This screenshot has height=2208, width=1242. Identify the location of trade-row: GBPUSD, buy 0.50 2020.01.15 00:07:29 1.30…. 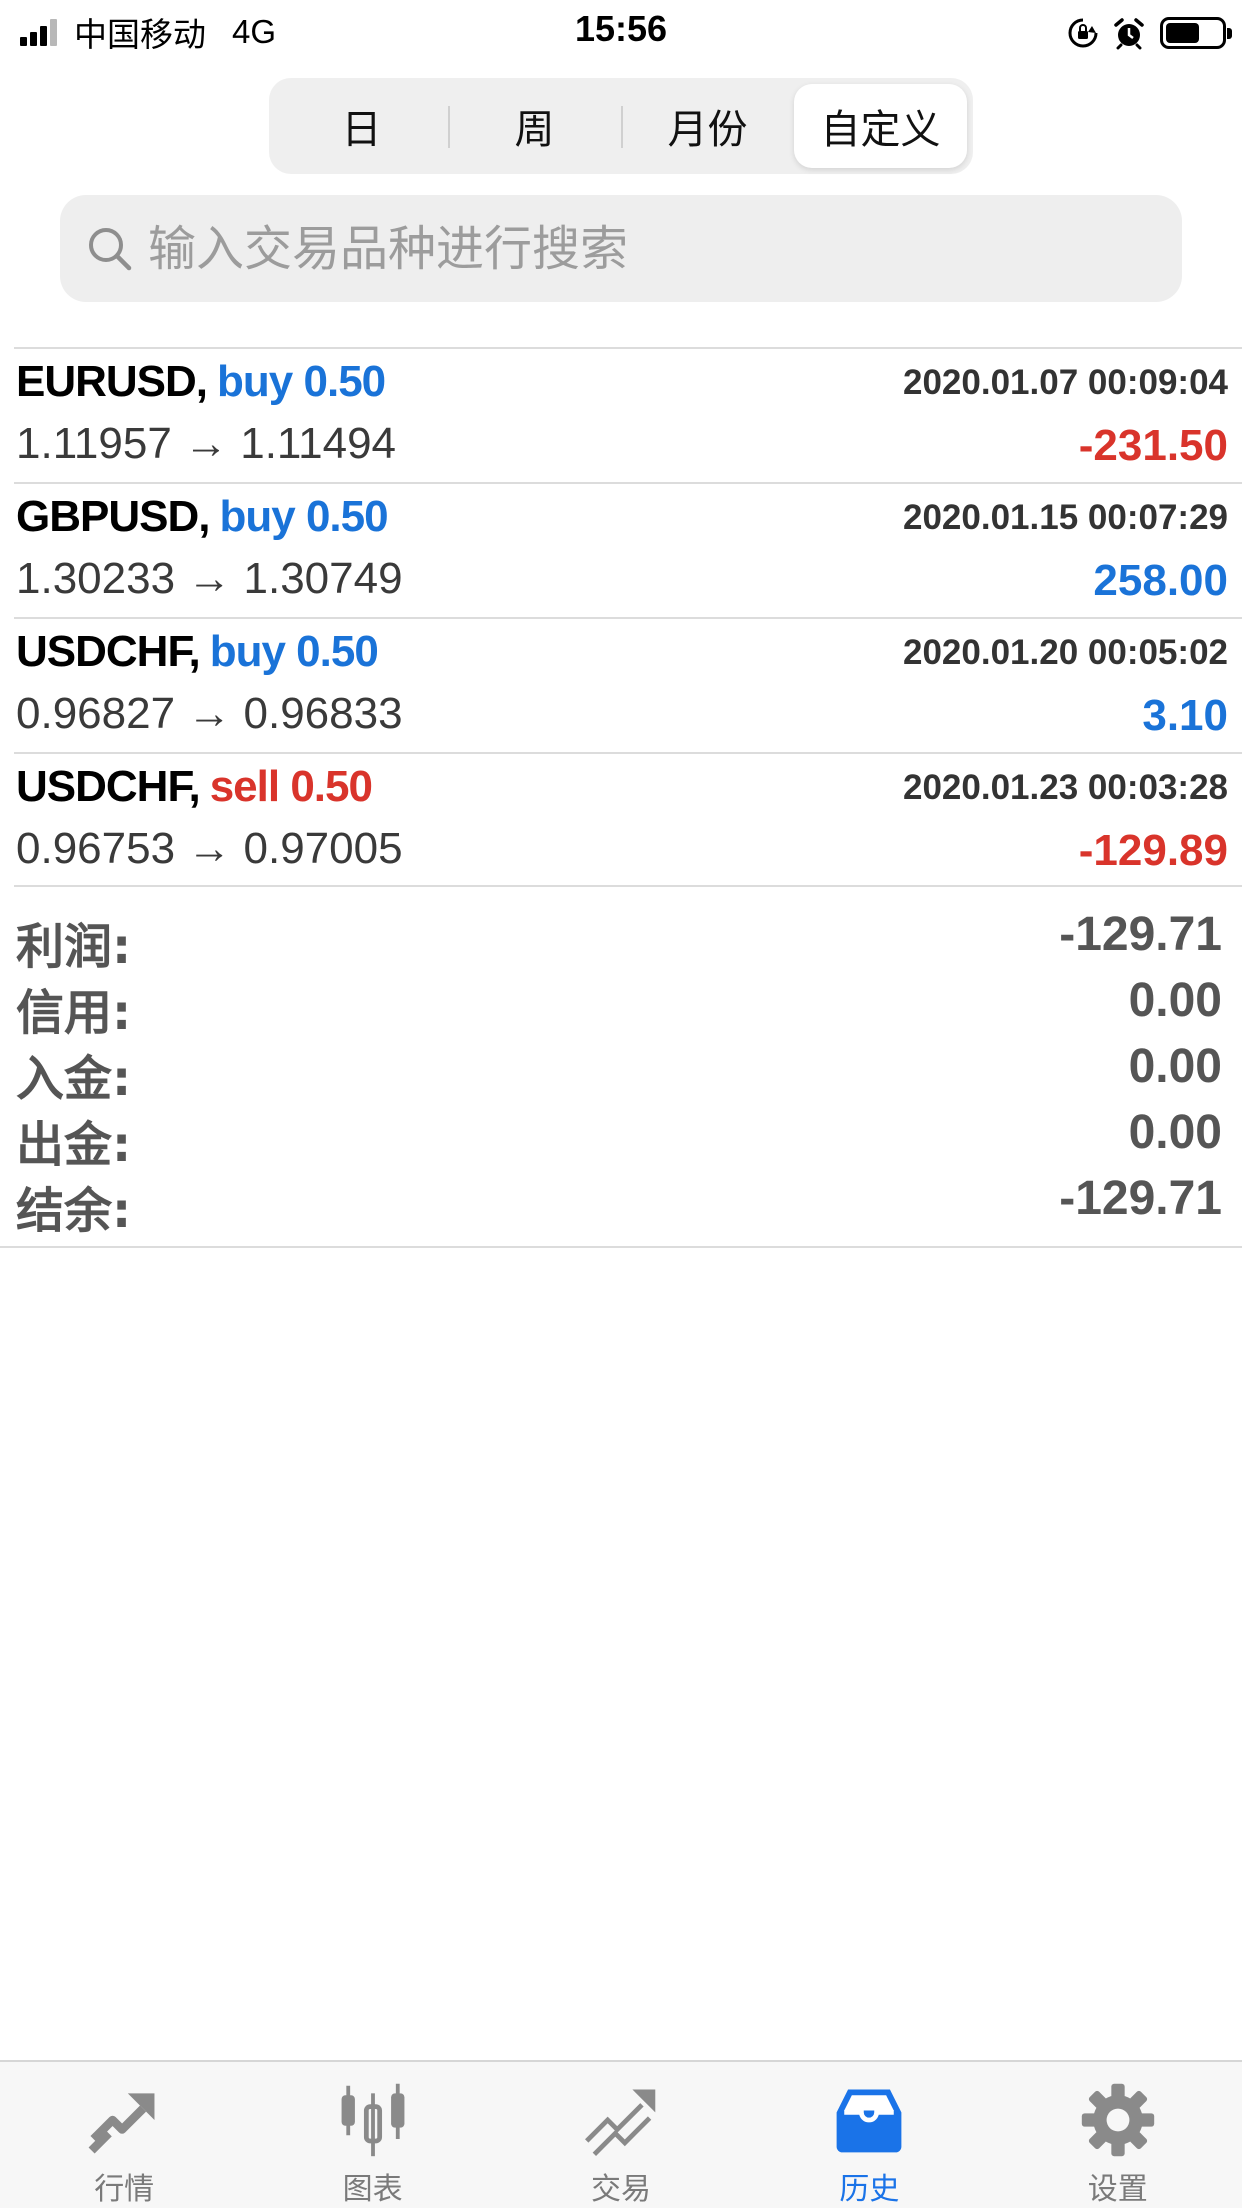
(628, 549).